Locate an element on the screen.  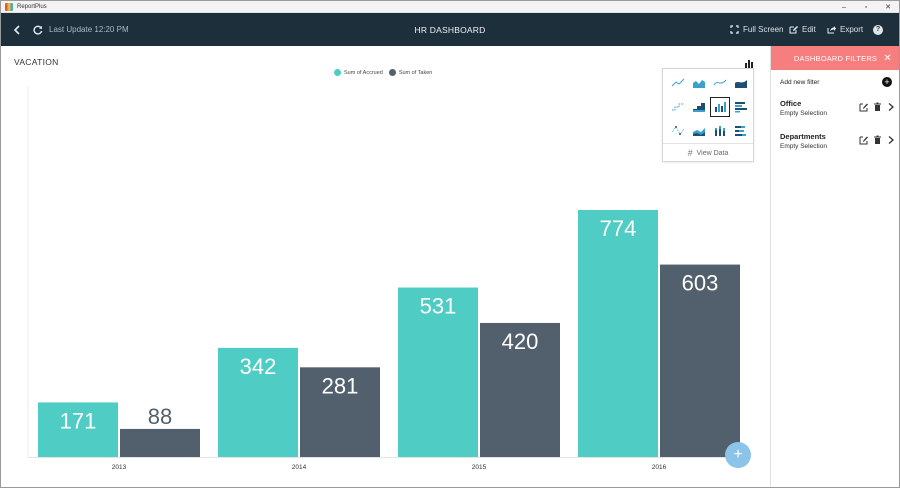
x-tick-label: 2014 is located at coordinates (299, 467).